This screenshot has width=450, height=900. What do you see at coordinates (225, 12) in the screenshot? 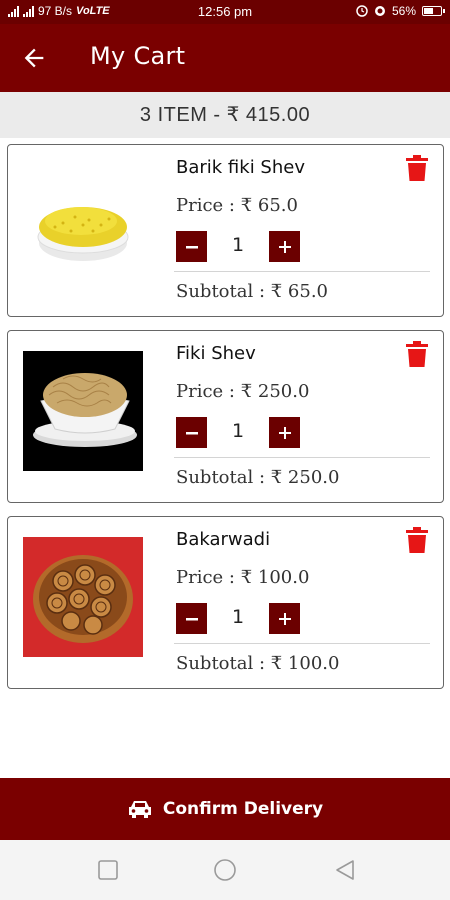
I see `status-bar: 97 B/s VoLTE 12:56 pm 56%` at bounding box center [225, 12].